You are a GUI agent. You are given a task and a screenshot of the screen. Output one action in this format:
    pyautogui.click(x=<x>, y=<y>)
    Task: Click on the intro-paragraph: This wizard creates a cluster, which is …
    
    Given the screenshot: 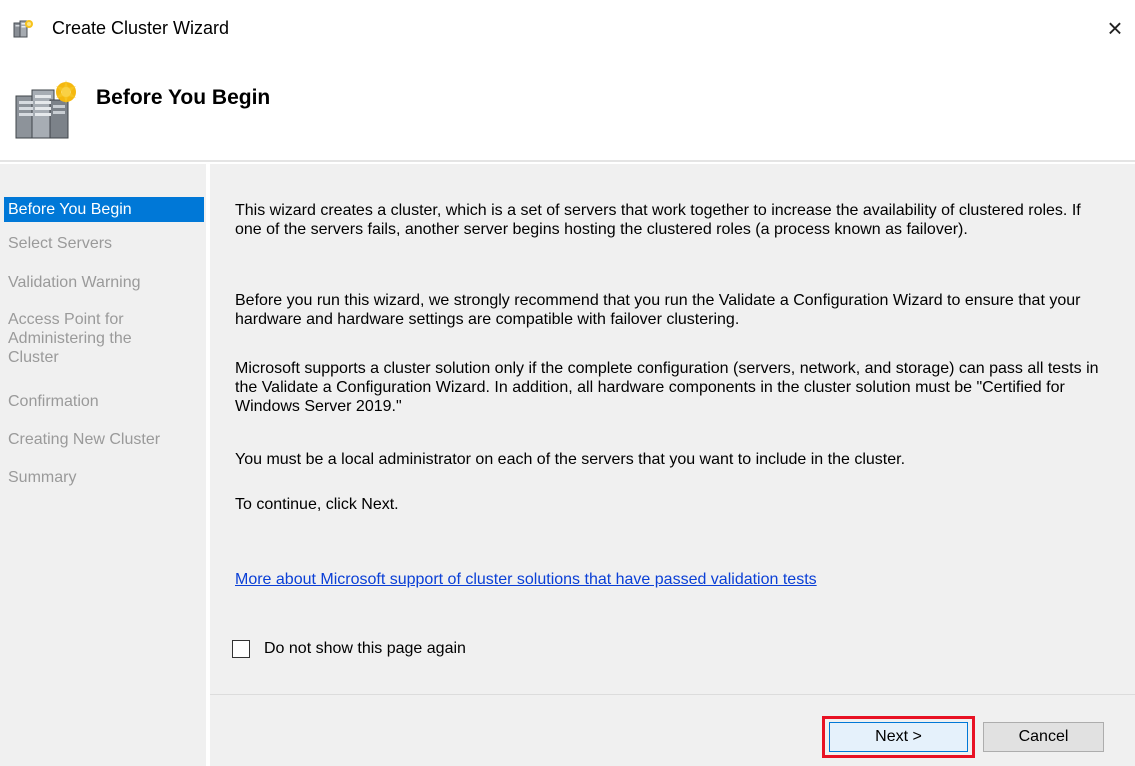 What is the action you would take?
    pyautogui.click(x=658, y=220)
    